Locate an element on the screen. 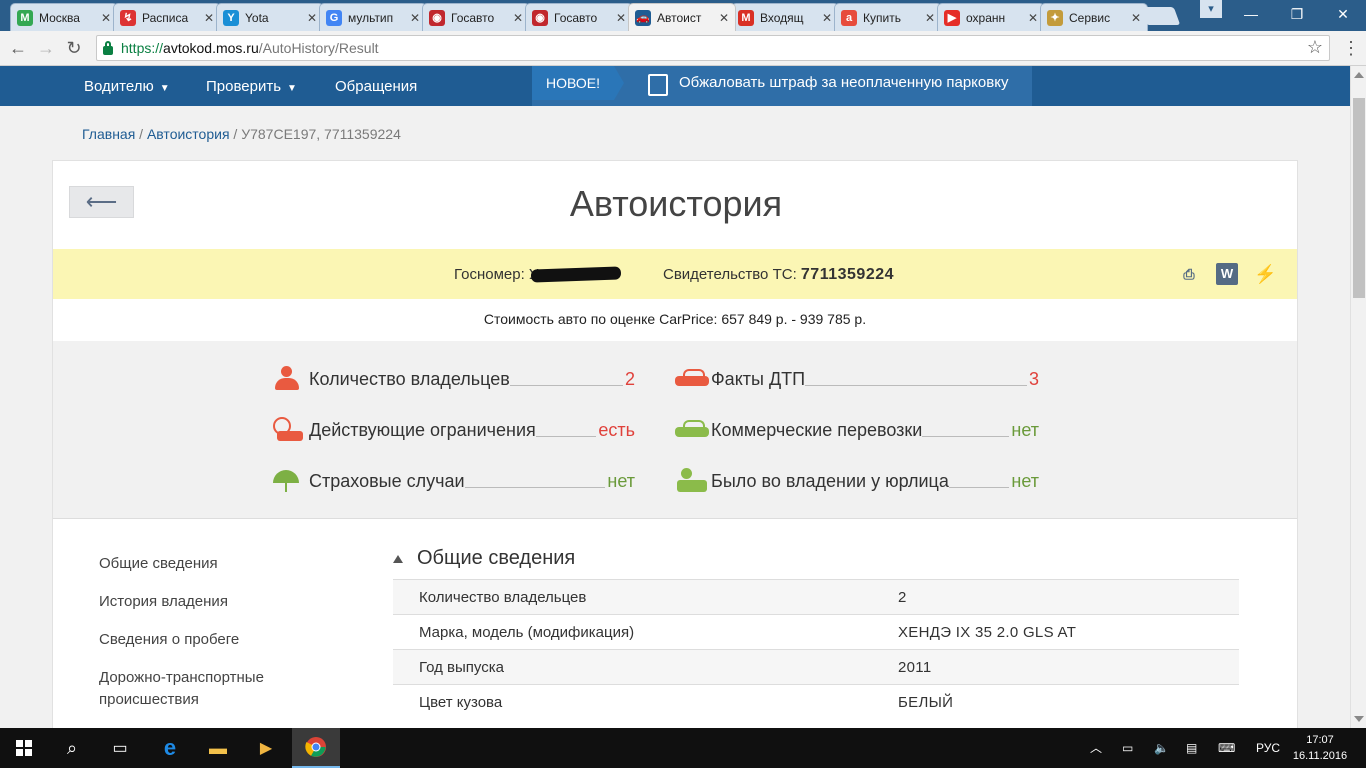  summary-item: Количество владельцев 2 is located at coordinates (454, 378).